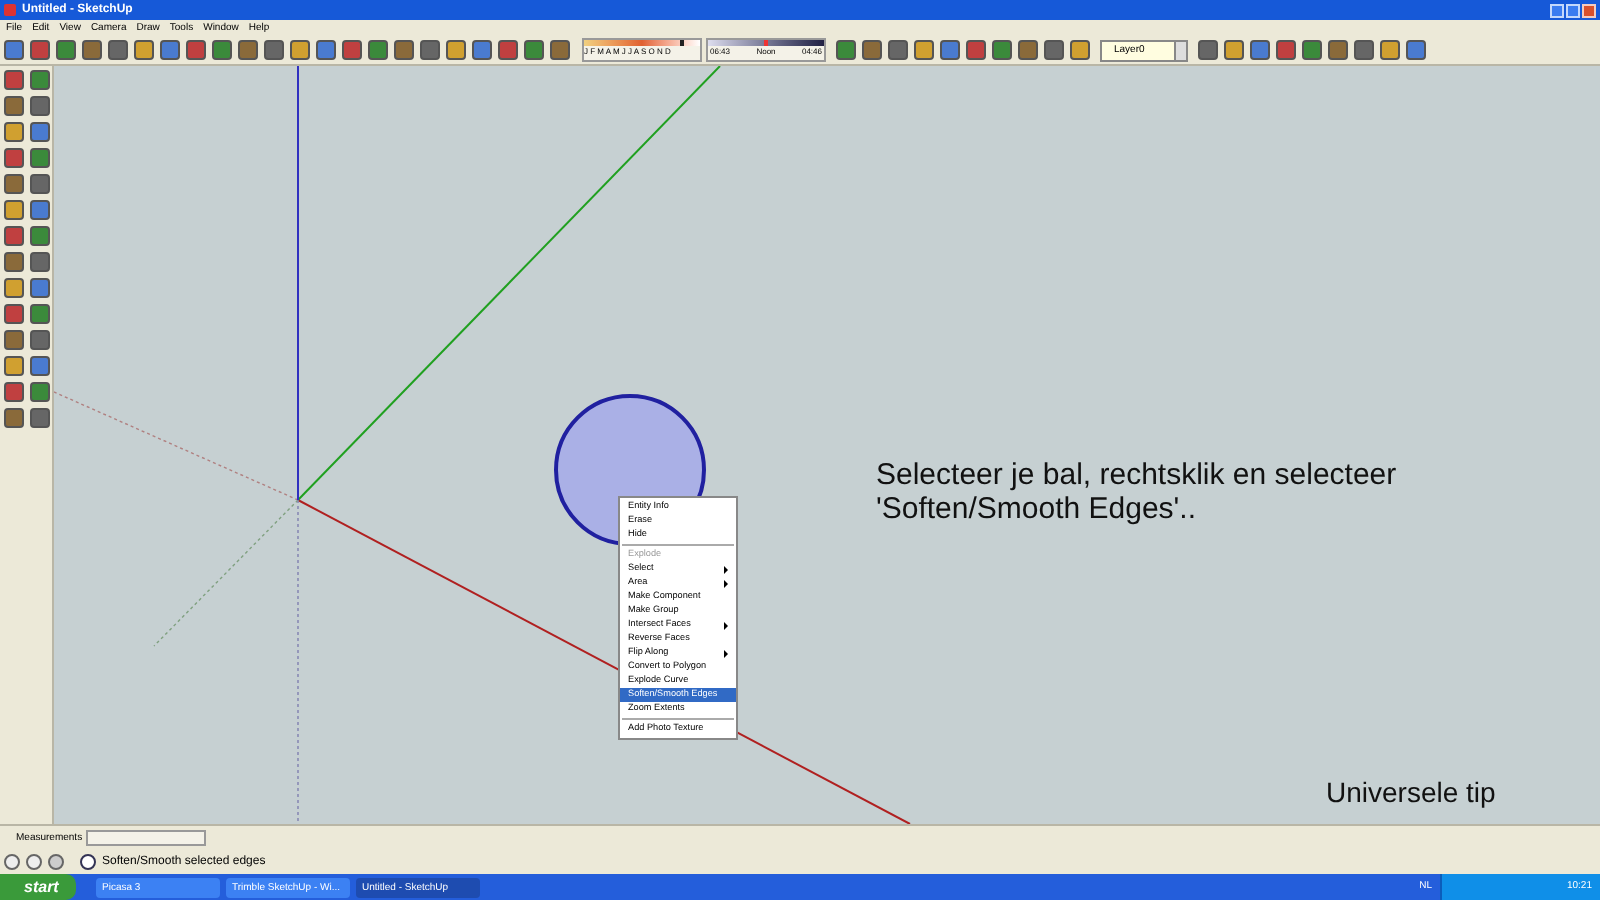  I want to click on caption-text: Selecteer je bal, rechtsklik en selecteer, so click(1136, 475).